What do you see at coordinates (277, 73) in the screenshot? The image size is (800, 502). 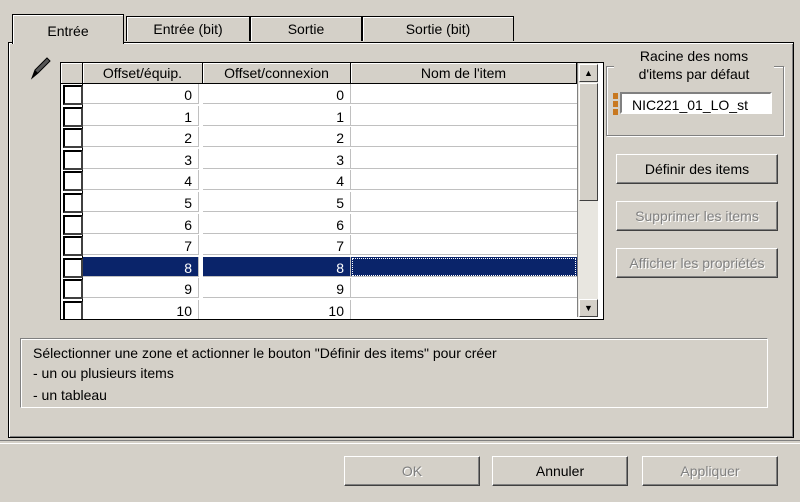 I see `header-offset-connexion: Offset/connexion` at bounding box center [277, 73].